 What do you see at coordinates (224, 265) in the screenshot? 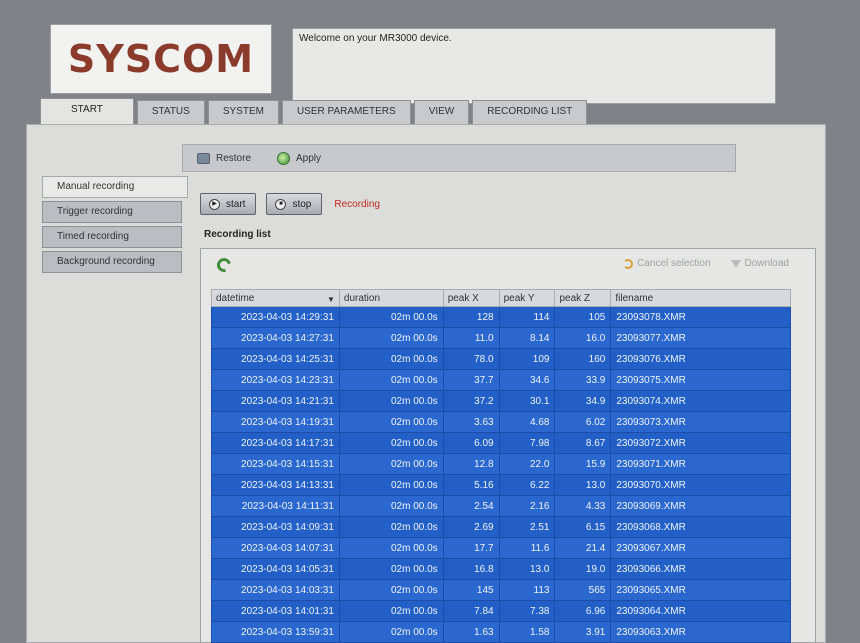
I see `refresh-icon` at bounding box center [224, 265].